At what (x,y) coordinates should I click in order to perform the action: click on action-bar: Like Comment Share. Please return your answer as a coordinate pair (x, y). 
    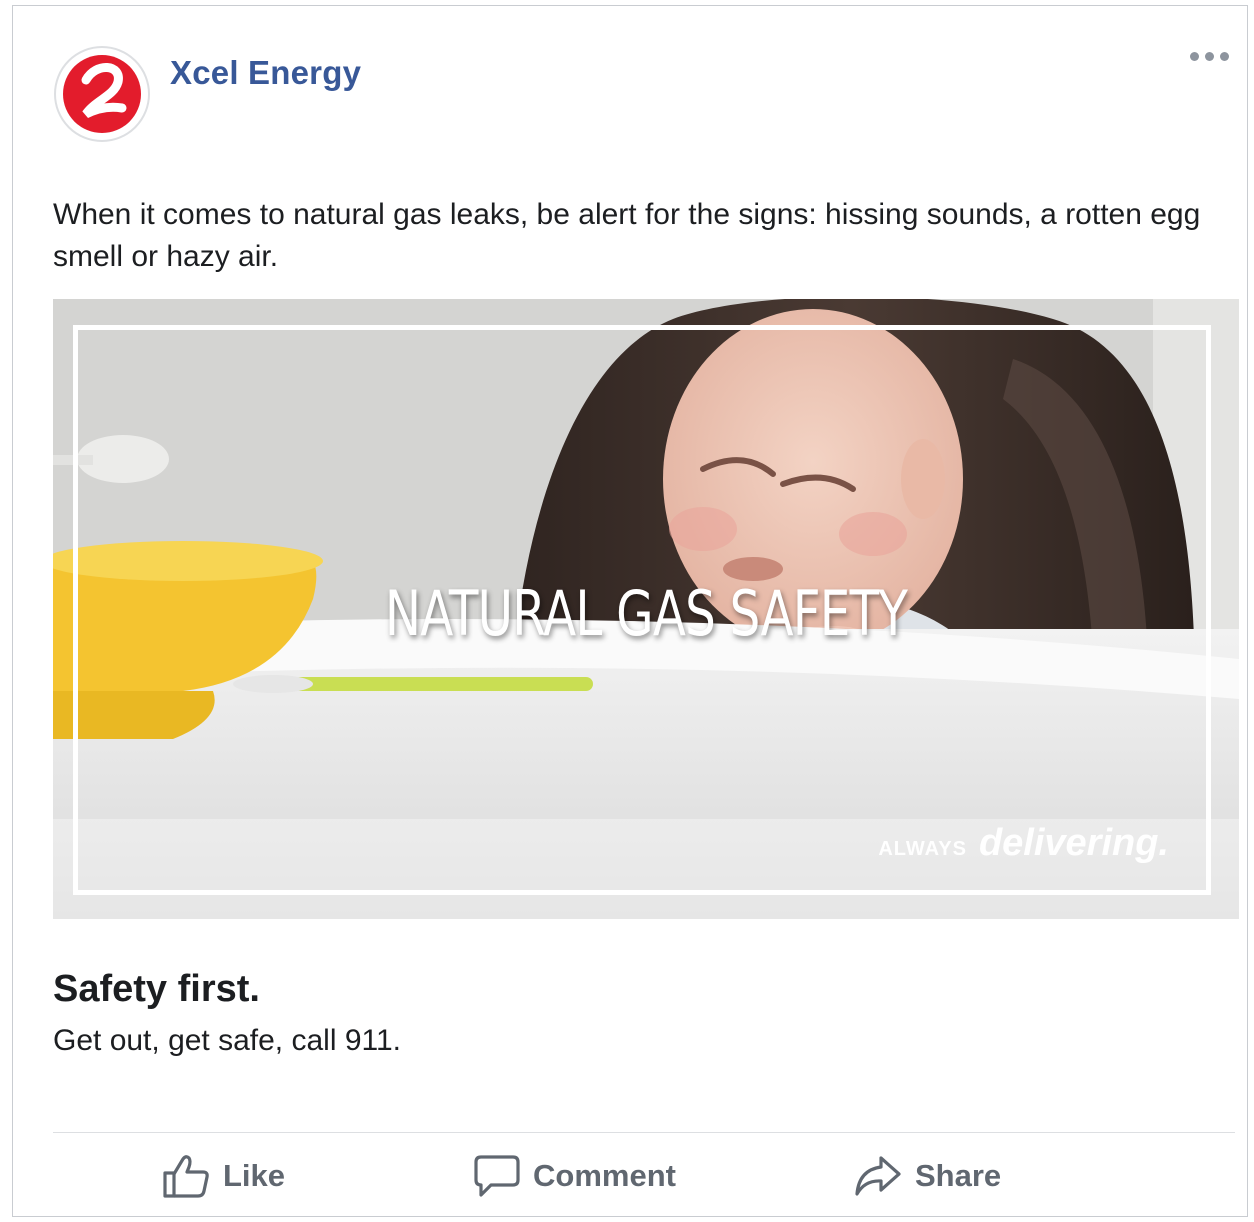
    Looking at the image, I should click on (644, 1176).